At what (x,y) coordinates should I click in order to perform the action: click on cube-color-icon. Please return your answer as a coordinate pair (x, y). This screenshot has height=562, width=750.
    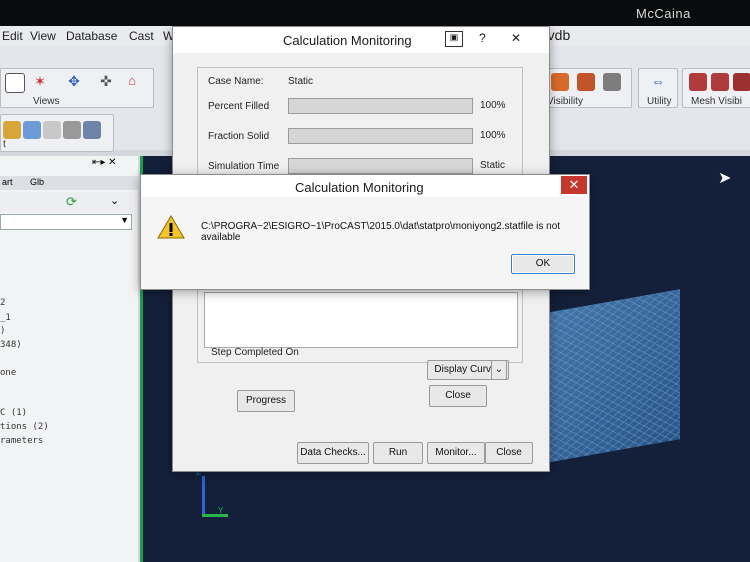
    Looking at the image, I should click on (12, 130).